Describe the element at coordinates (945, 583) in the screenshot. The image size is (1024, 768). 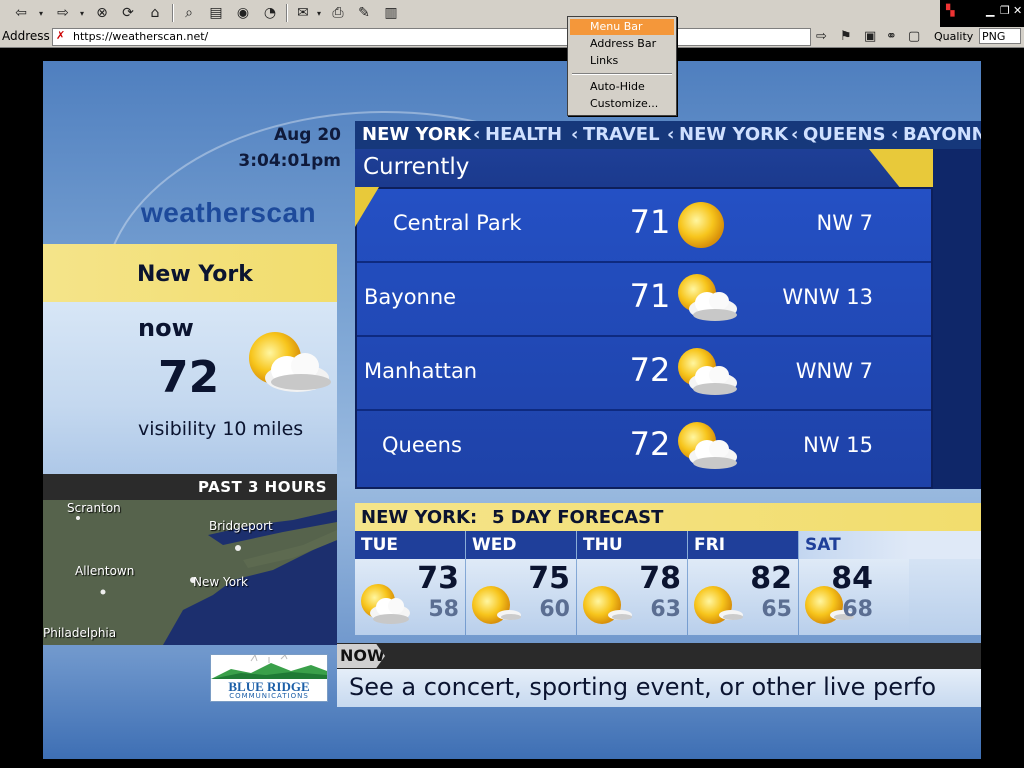
I see `forecast-filler` at that location.